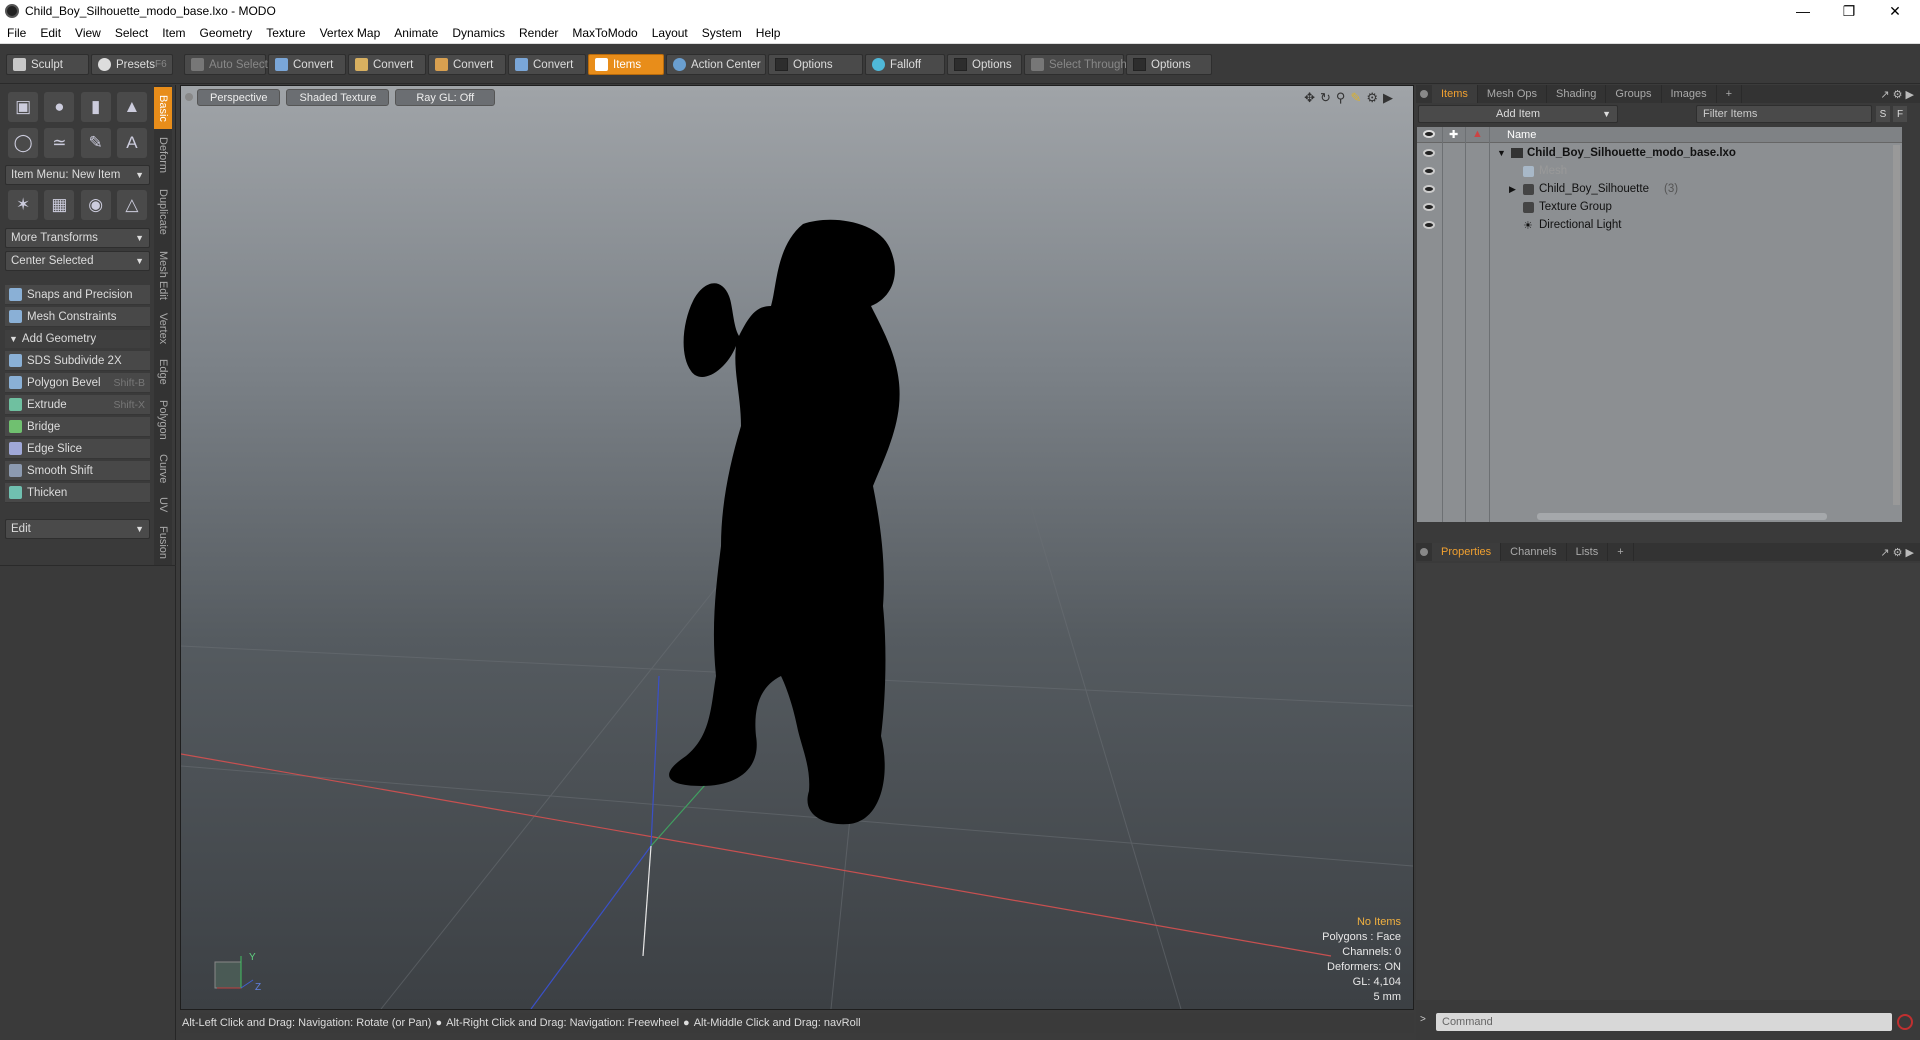 Image resolution: width=1920 pixels, height=1040 pixels. Describe the element at coordinates (1659, 171) in the screenshot. I see `tree-item-mesh: Mesh` at that location.